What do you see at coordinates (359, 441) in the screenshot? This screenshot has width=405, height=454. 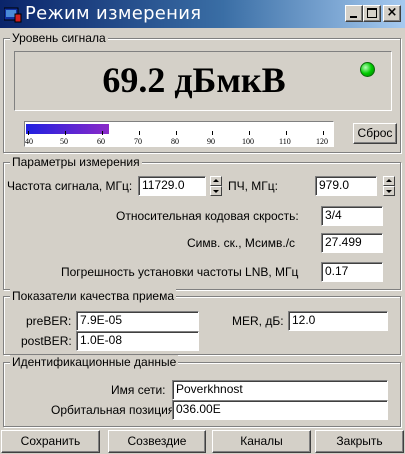 I see `close-button: Закрыть` at bounding box center [359, 441].